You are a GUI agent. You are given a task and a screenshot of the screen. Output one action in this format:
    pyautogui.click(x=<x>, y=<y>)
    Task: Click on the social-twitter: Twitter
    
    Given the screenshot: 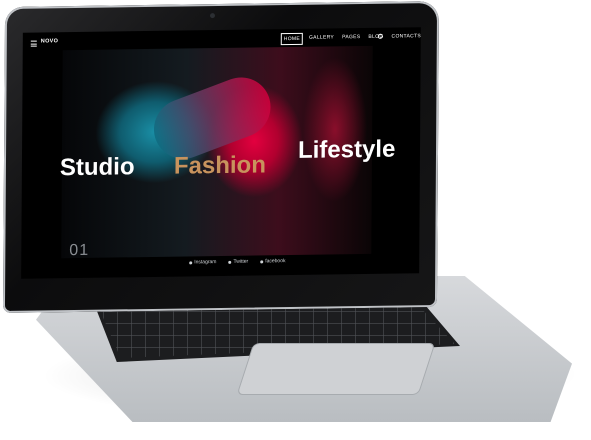 What is the action you would take?
    pyautogui.click(x=238, y=262)
    